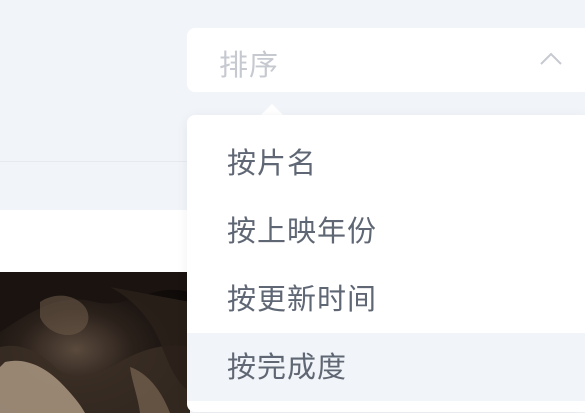 The width and height of the screenshot is (585, 413). I want to click on poster-artwork, so click(95, 342).